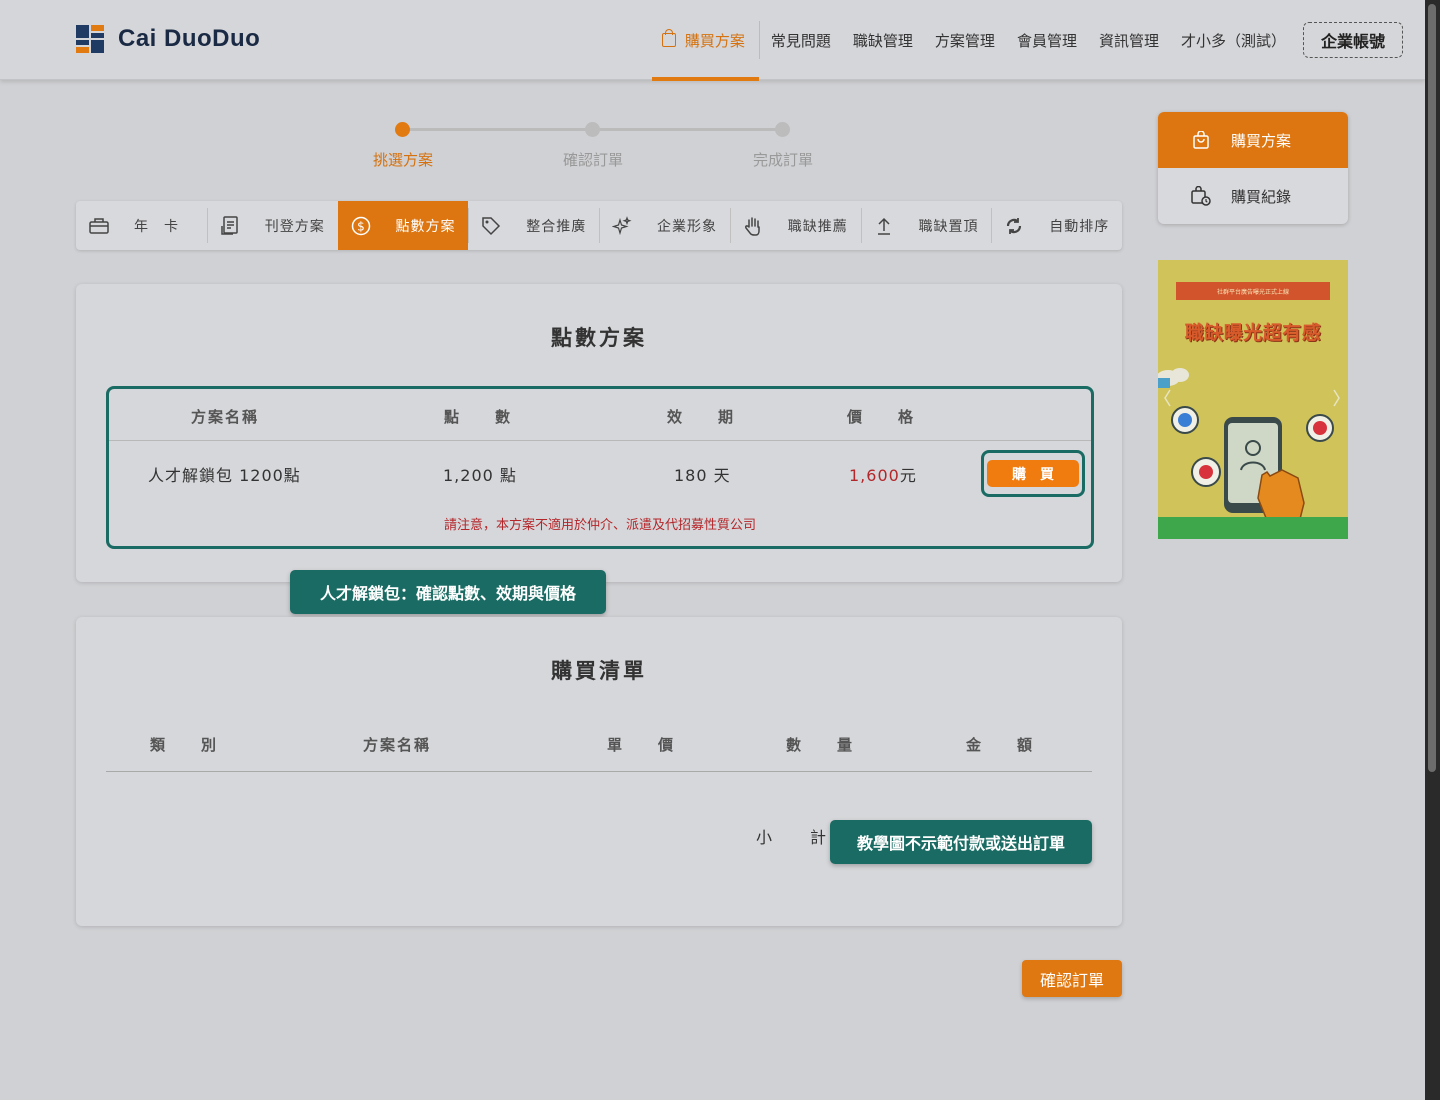  What do you see at coordinates (961, 842) in the screenshot?
I see `callout-payment-note: 教學圖不示範付款或送出訂單` at bounding box center [961, 842].